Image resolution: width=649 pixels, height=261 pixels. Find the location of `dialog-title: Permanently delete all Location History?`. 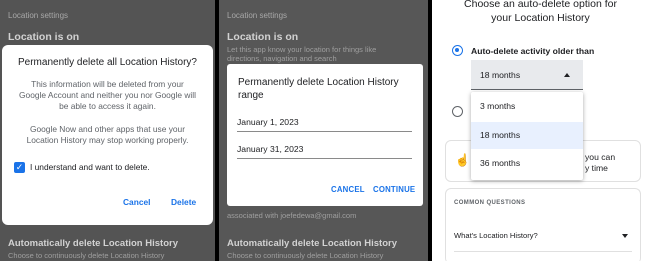

dialog-title: Permanently delete all Location History? is located at coordinates (107, 62).